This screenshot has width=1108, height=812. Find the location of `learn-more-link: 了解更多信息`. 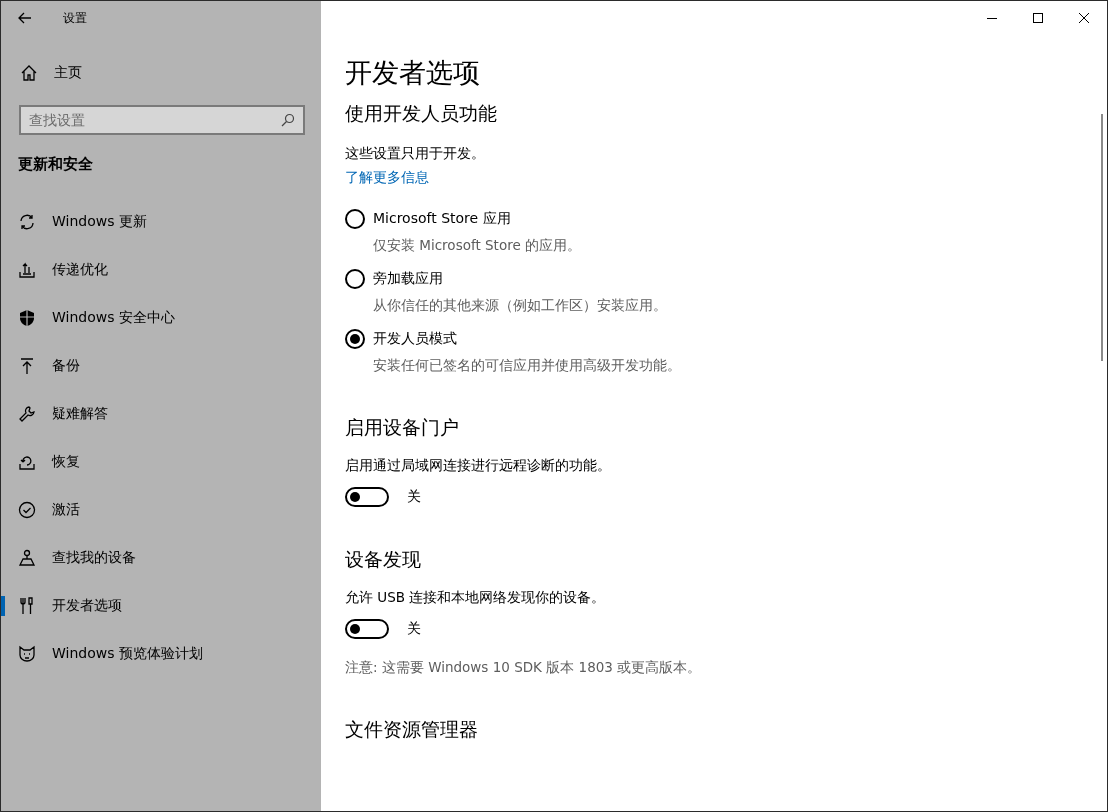

learn-more-link: 了解更多信息 is located at coordinates (387, 178).